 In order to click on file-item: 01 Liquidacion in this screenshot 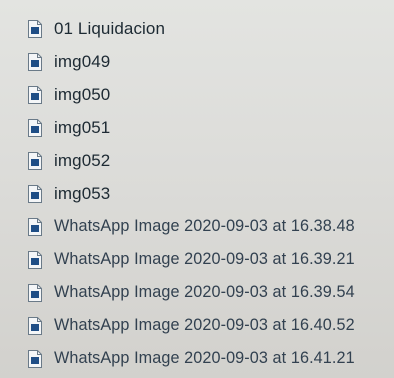, I will do `click(208, 28)`.